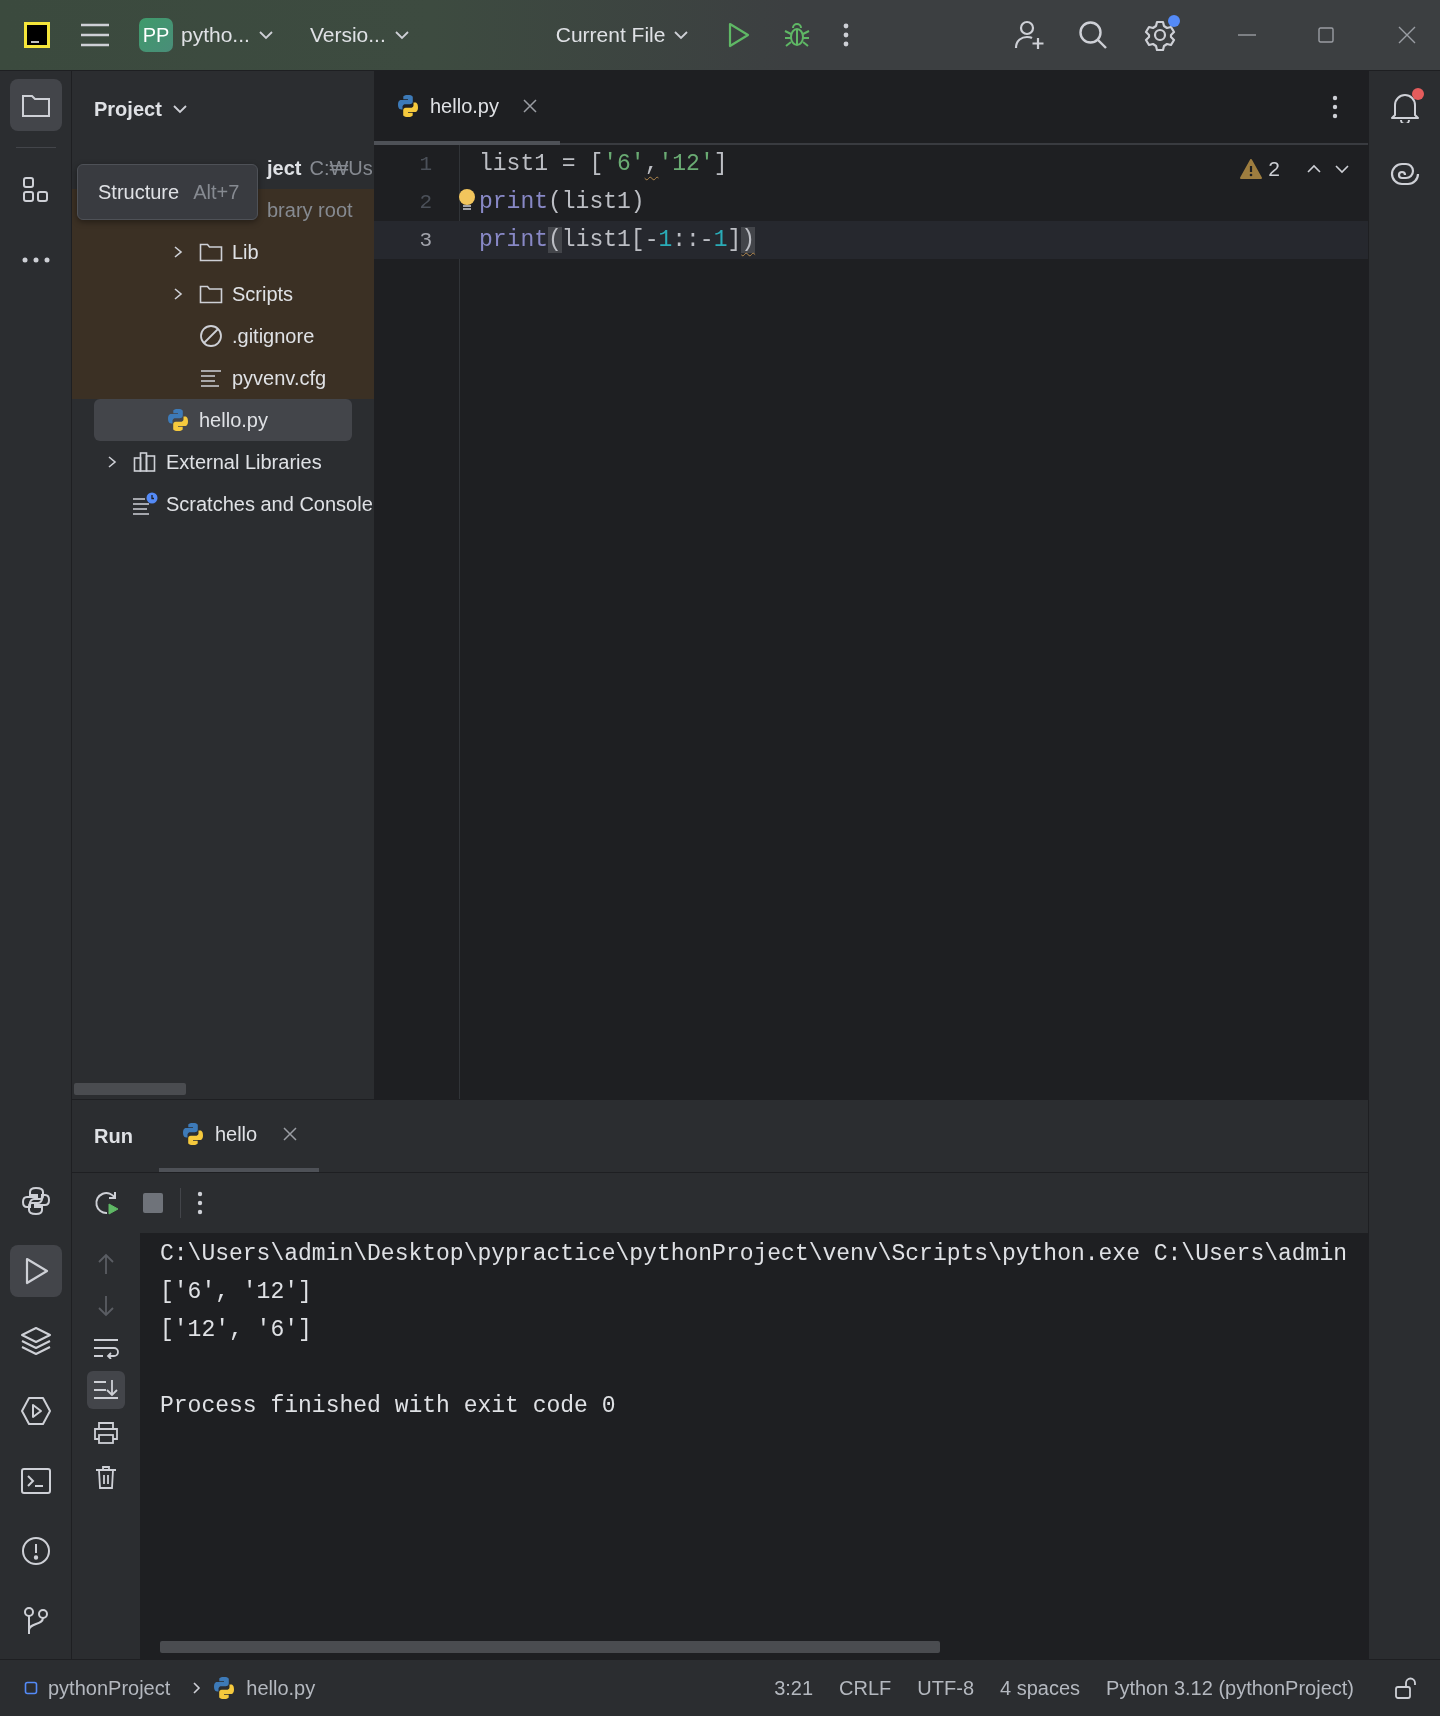 The height and width of the screenshot is (1716, 1440). I want to click on run-icon, so click(739, 35).